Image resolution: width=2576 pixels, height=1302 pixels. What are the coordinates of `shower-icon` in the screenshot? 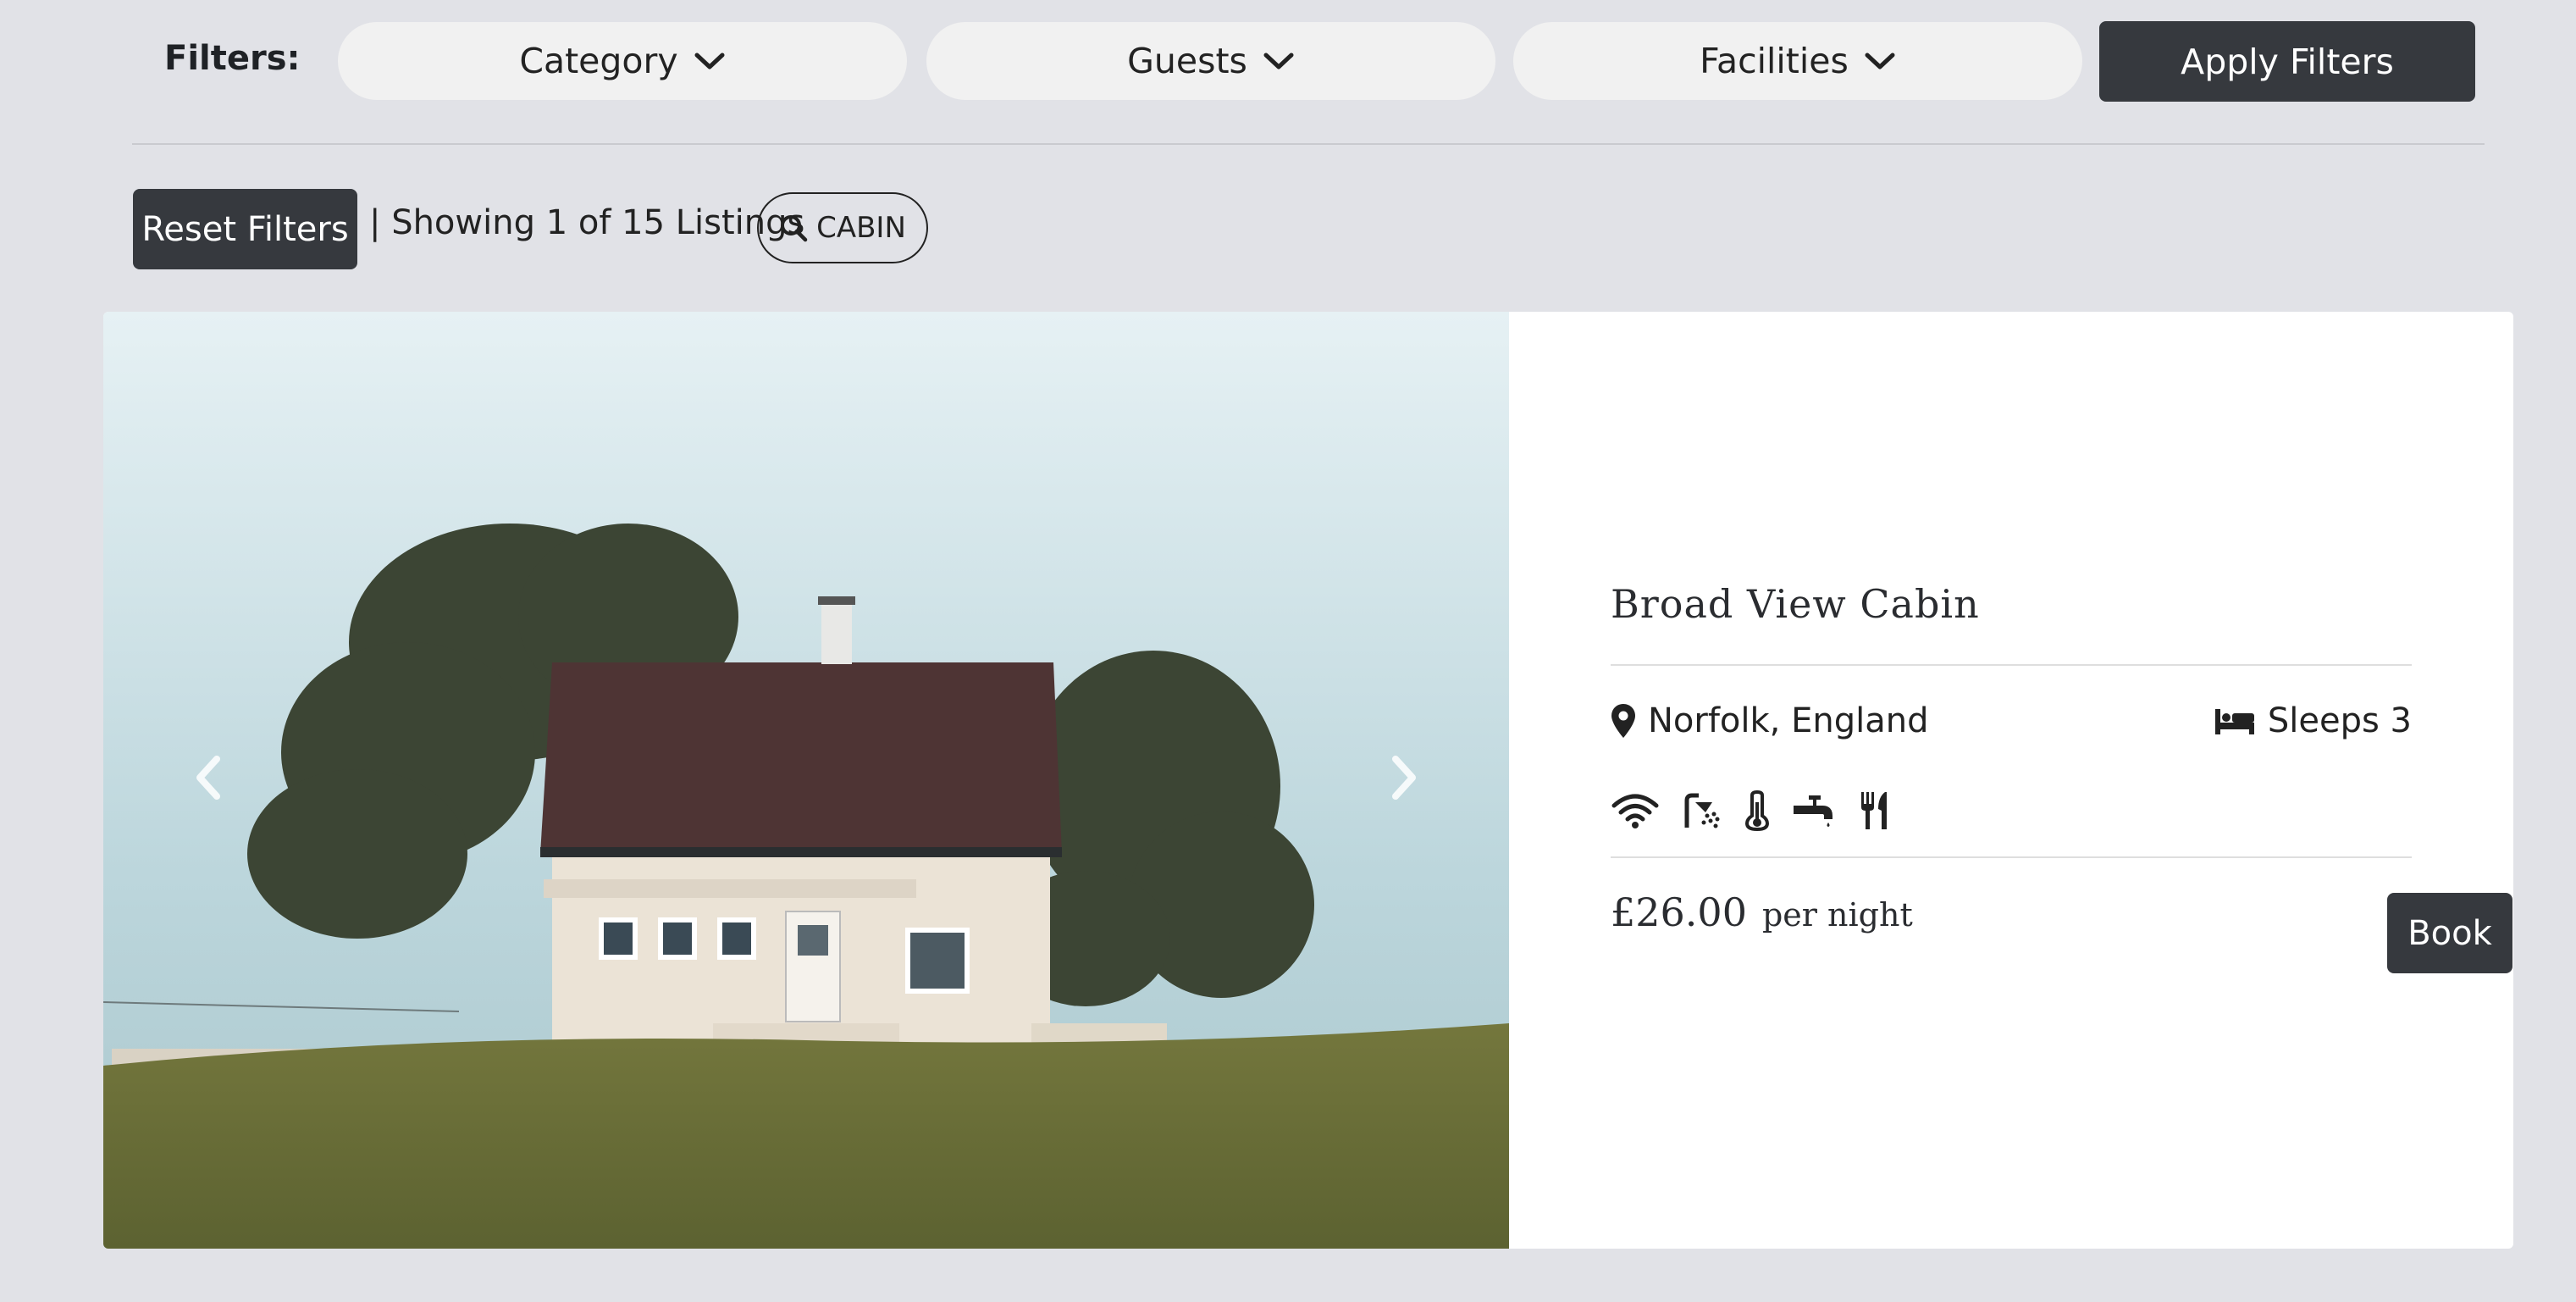 It's located at (1702, 810).